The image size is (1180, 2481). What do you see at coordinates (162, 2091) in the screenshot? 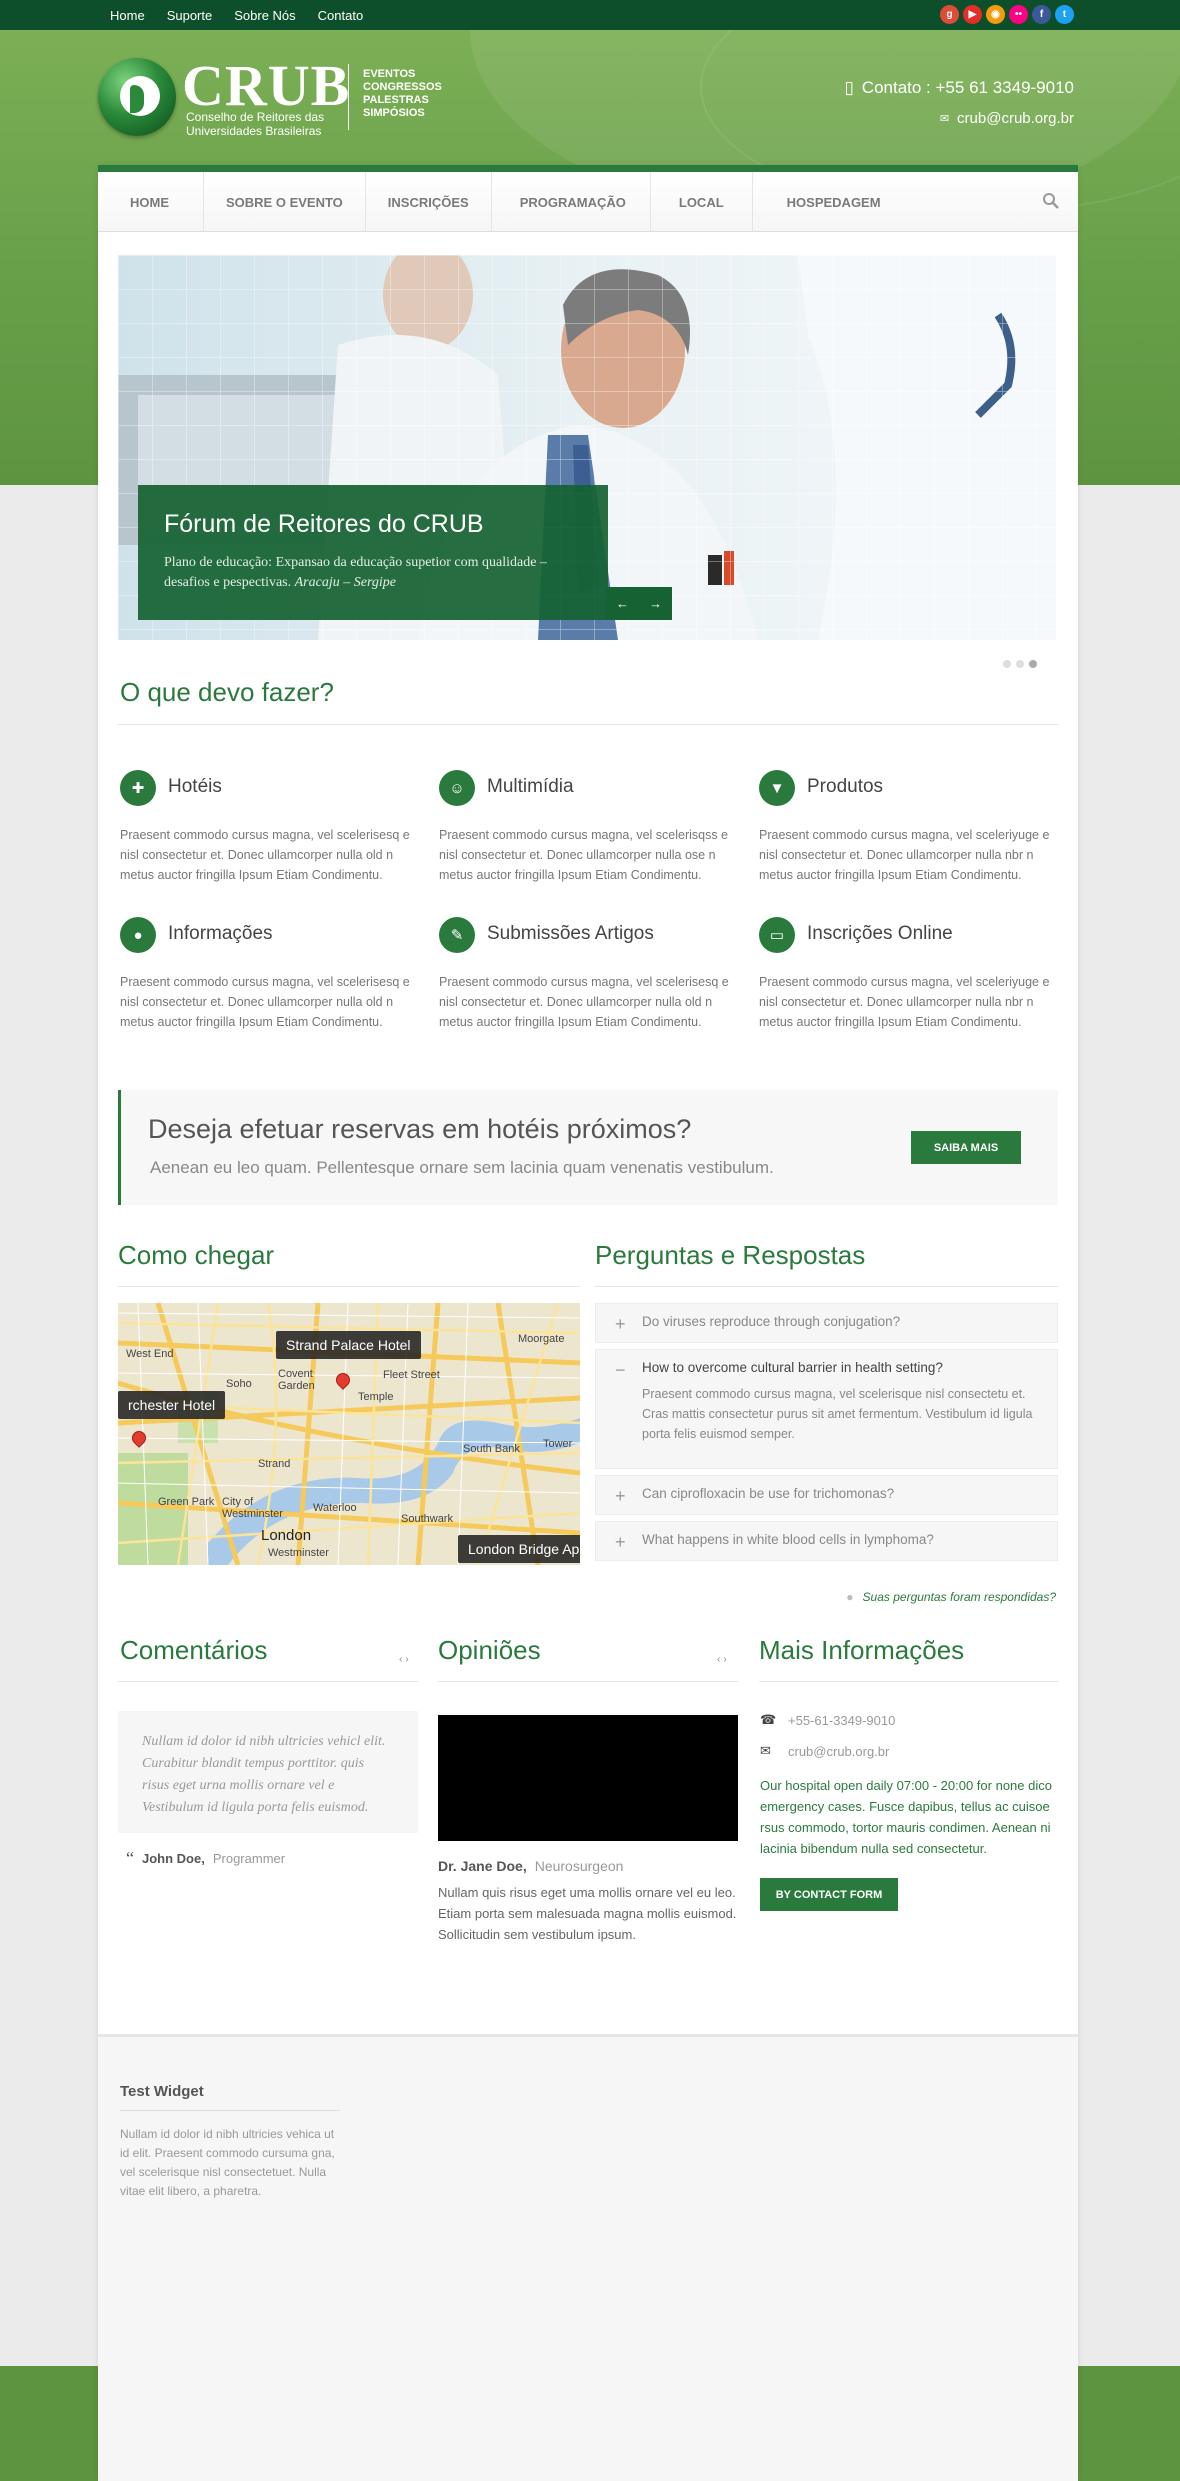
I see `widget-title: Test Widget` at bounding box center [162, 2091].